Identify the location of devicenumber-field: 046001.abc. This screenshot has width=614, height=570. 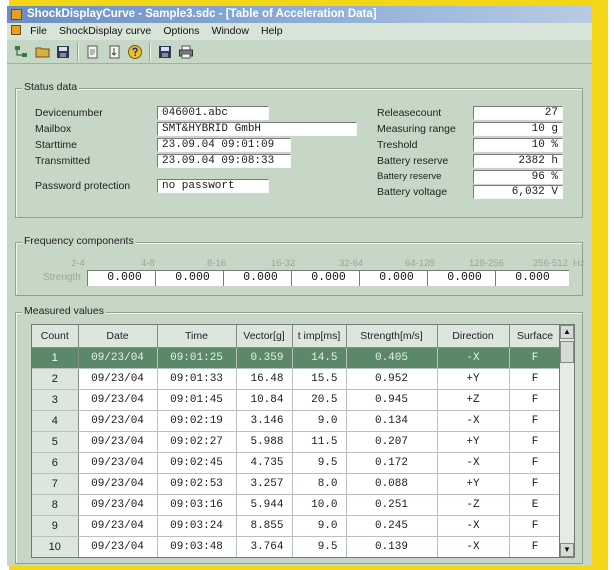
(213, 113).